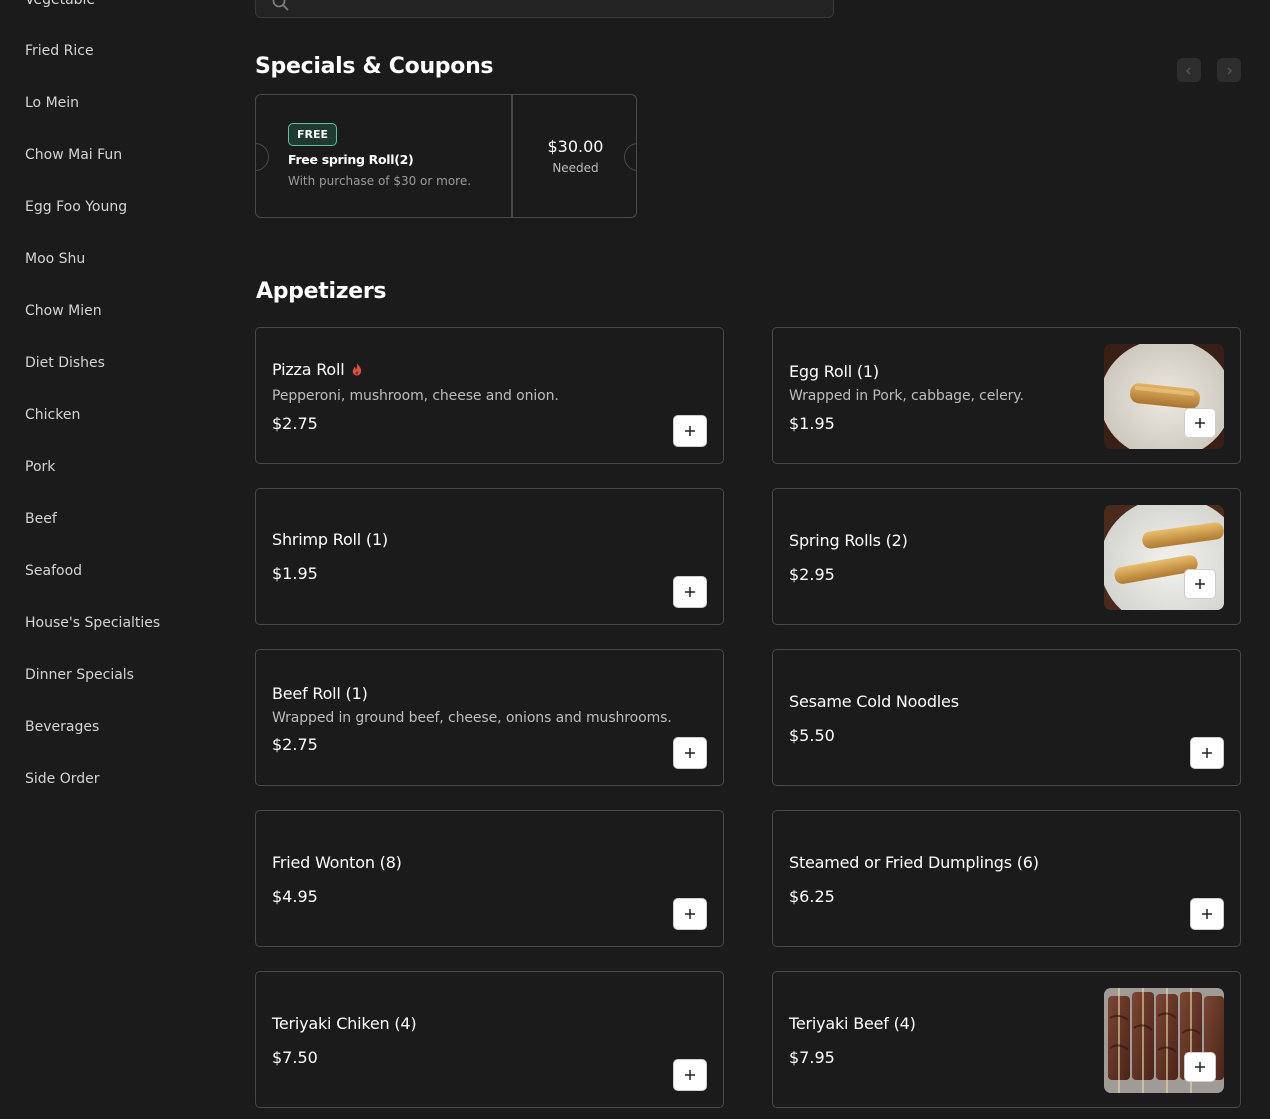 The height and width of the screenshot is (1119, 1270). What do you see at coordinates (544, 9) in the screenshot?
I see `search-input` at bounding box center [544, 9].